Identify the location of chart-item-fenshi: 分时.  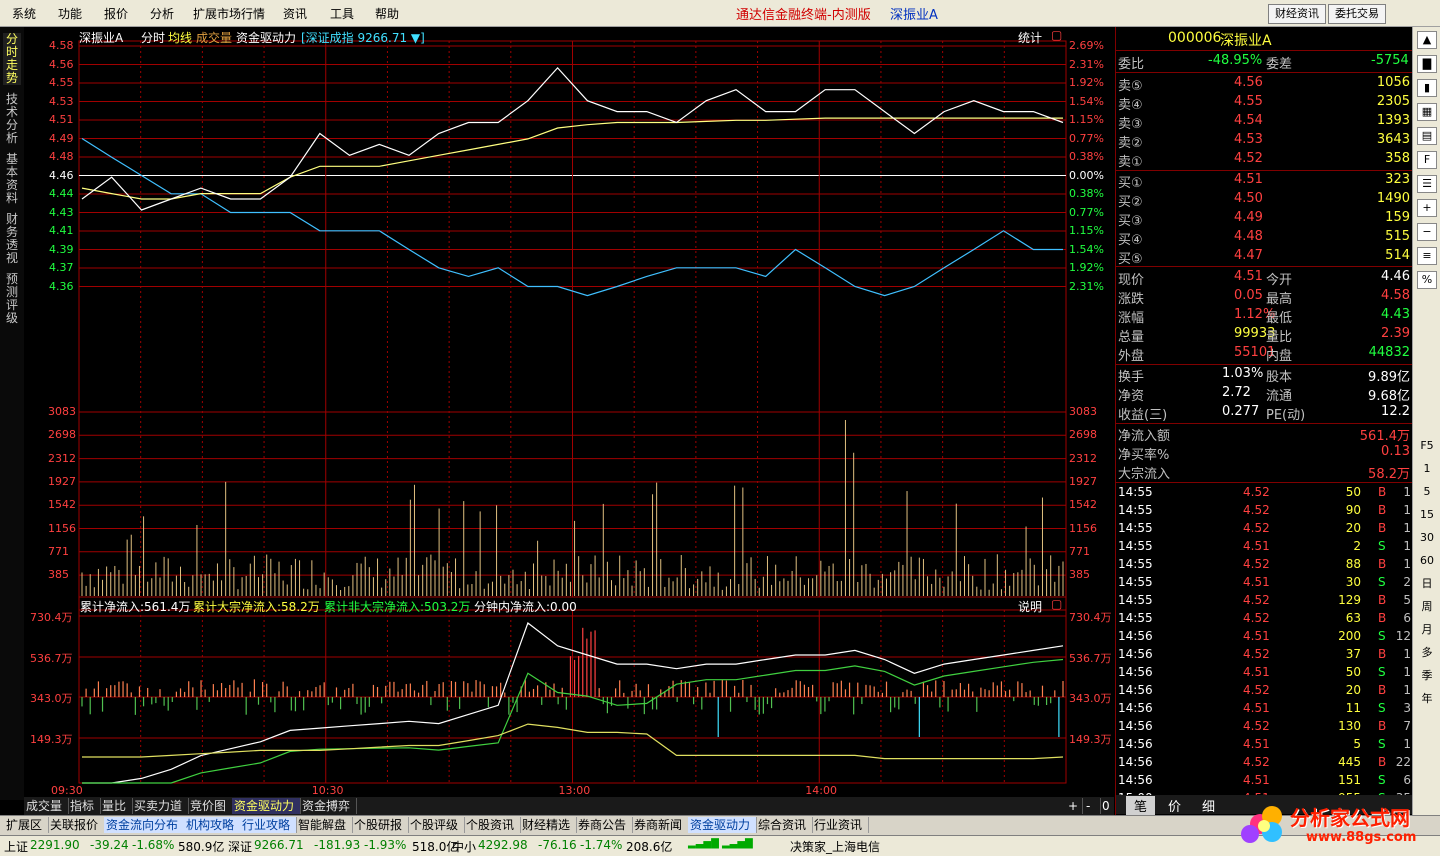
(153, 37).